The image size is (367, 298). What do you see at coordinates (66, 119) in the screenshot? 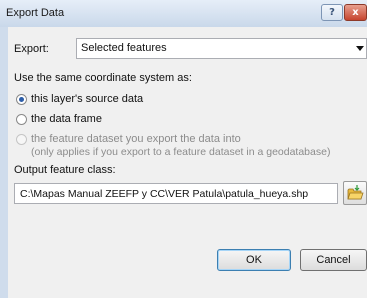
I see `radio-label-data-frame: the data frame` at bounding box center [66, 119].